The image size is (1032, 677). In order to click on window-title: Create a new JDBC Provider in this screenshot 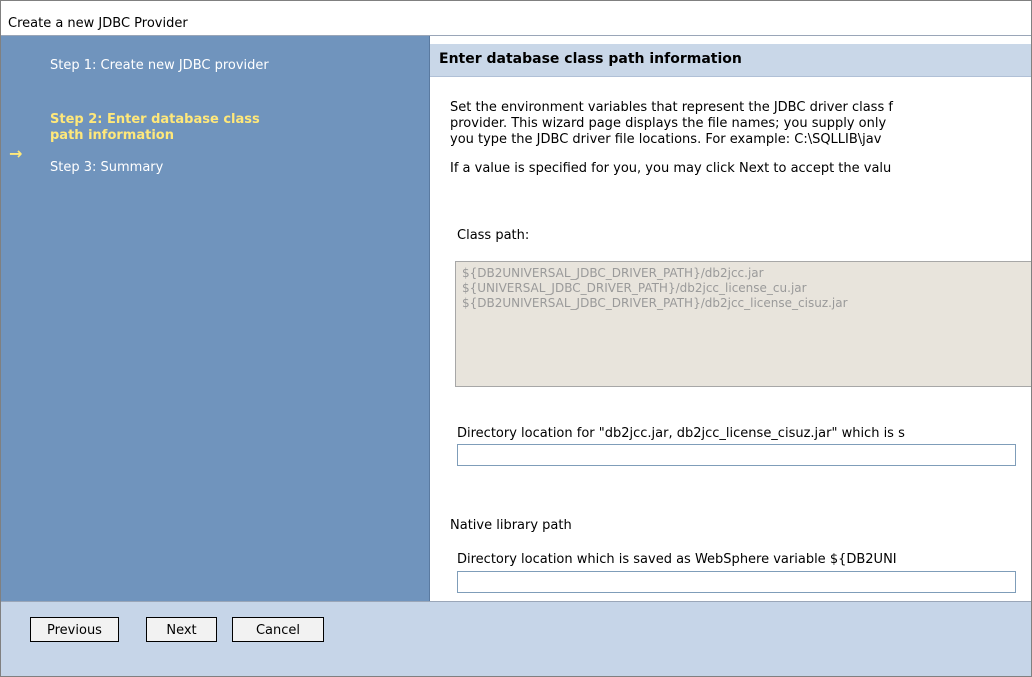, I will do `click(98, 23)`.